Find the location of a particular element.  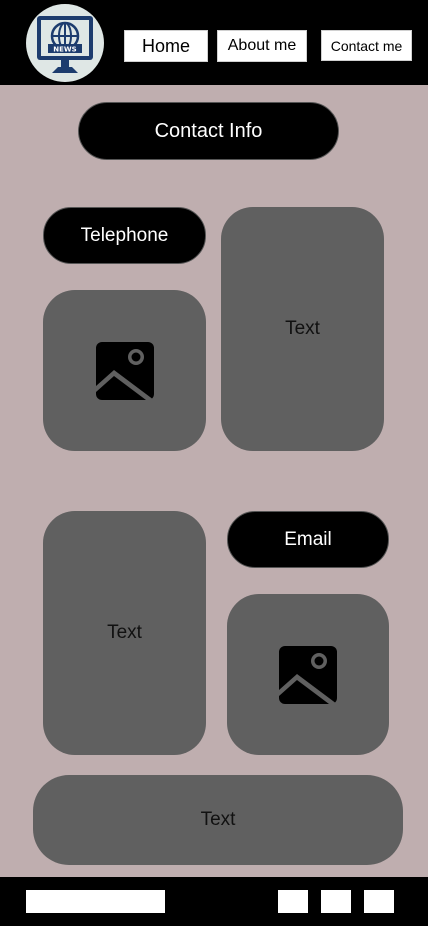

contact-info-button: Contact Info is located at coordinates (208, 131).